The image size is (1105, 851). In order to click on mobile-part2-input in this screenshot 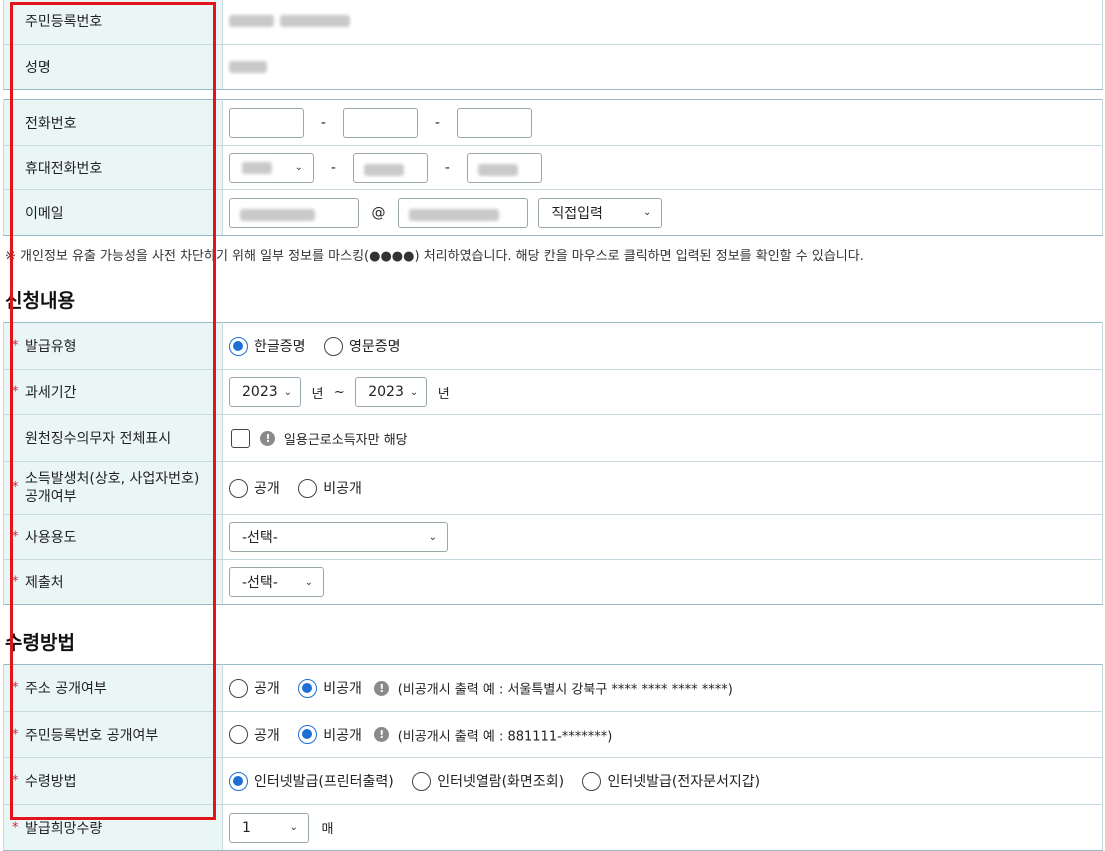, I will do `click(390, 167)`.